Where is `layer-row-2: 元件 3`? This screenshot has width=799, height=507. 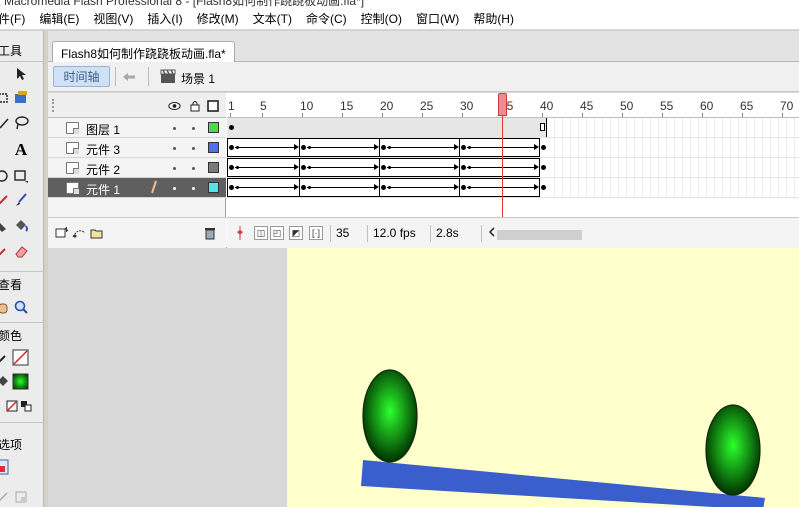 layer-row-2: 元件 3 is located at coordinates (137, 148).